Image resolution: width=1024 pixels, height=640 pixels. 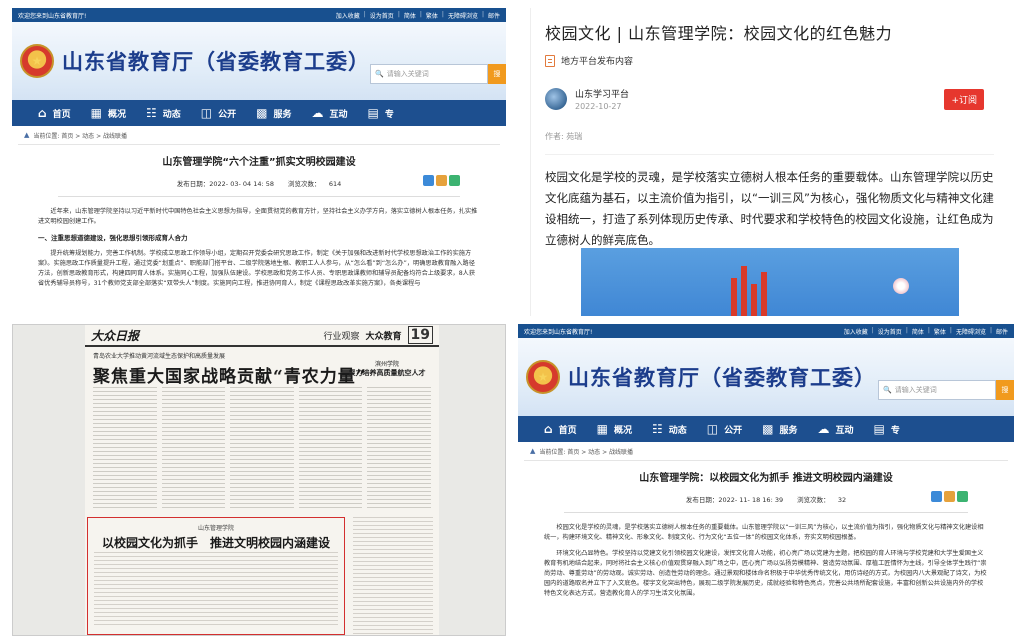 I want to click on newspaper-header: 大众日报 行业观察 大众教育 19, so click(x=262, y=336).